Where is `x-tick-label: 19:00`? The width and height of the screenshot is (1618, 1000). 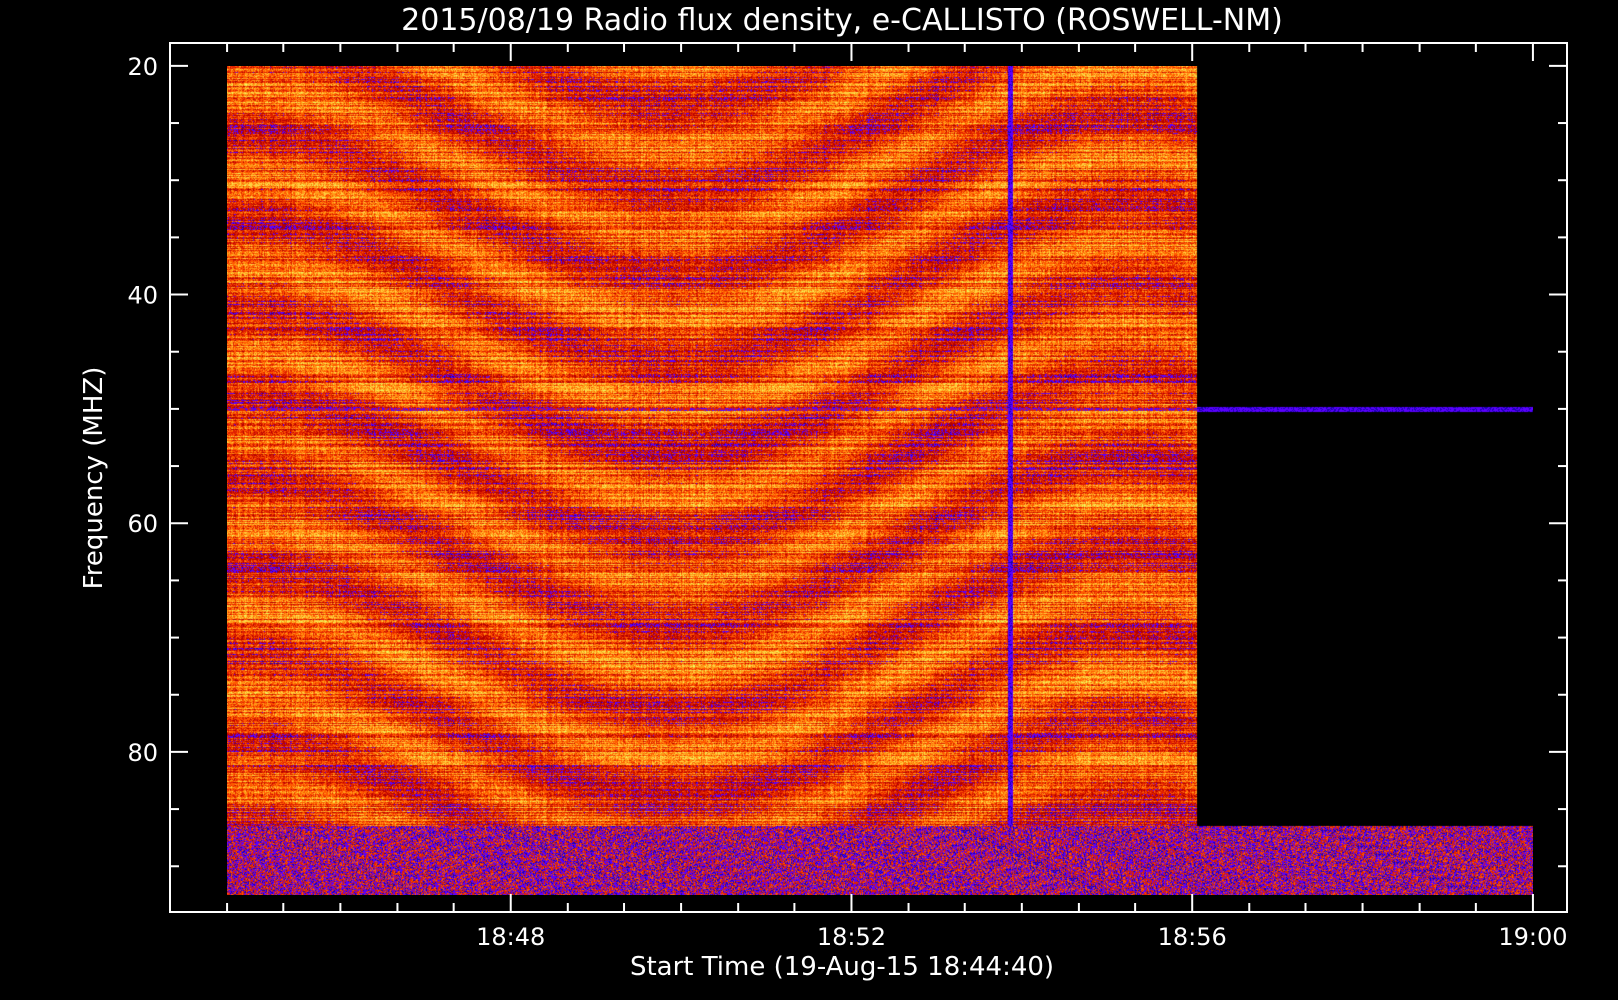
x-tick-label: 19:00 is located at coordinates (1532, 937).